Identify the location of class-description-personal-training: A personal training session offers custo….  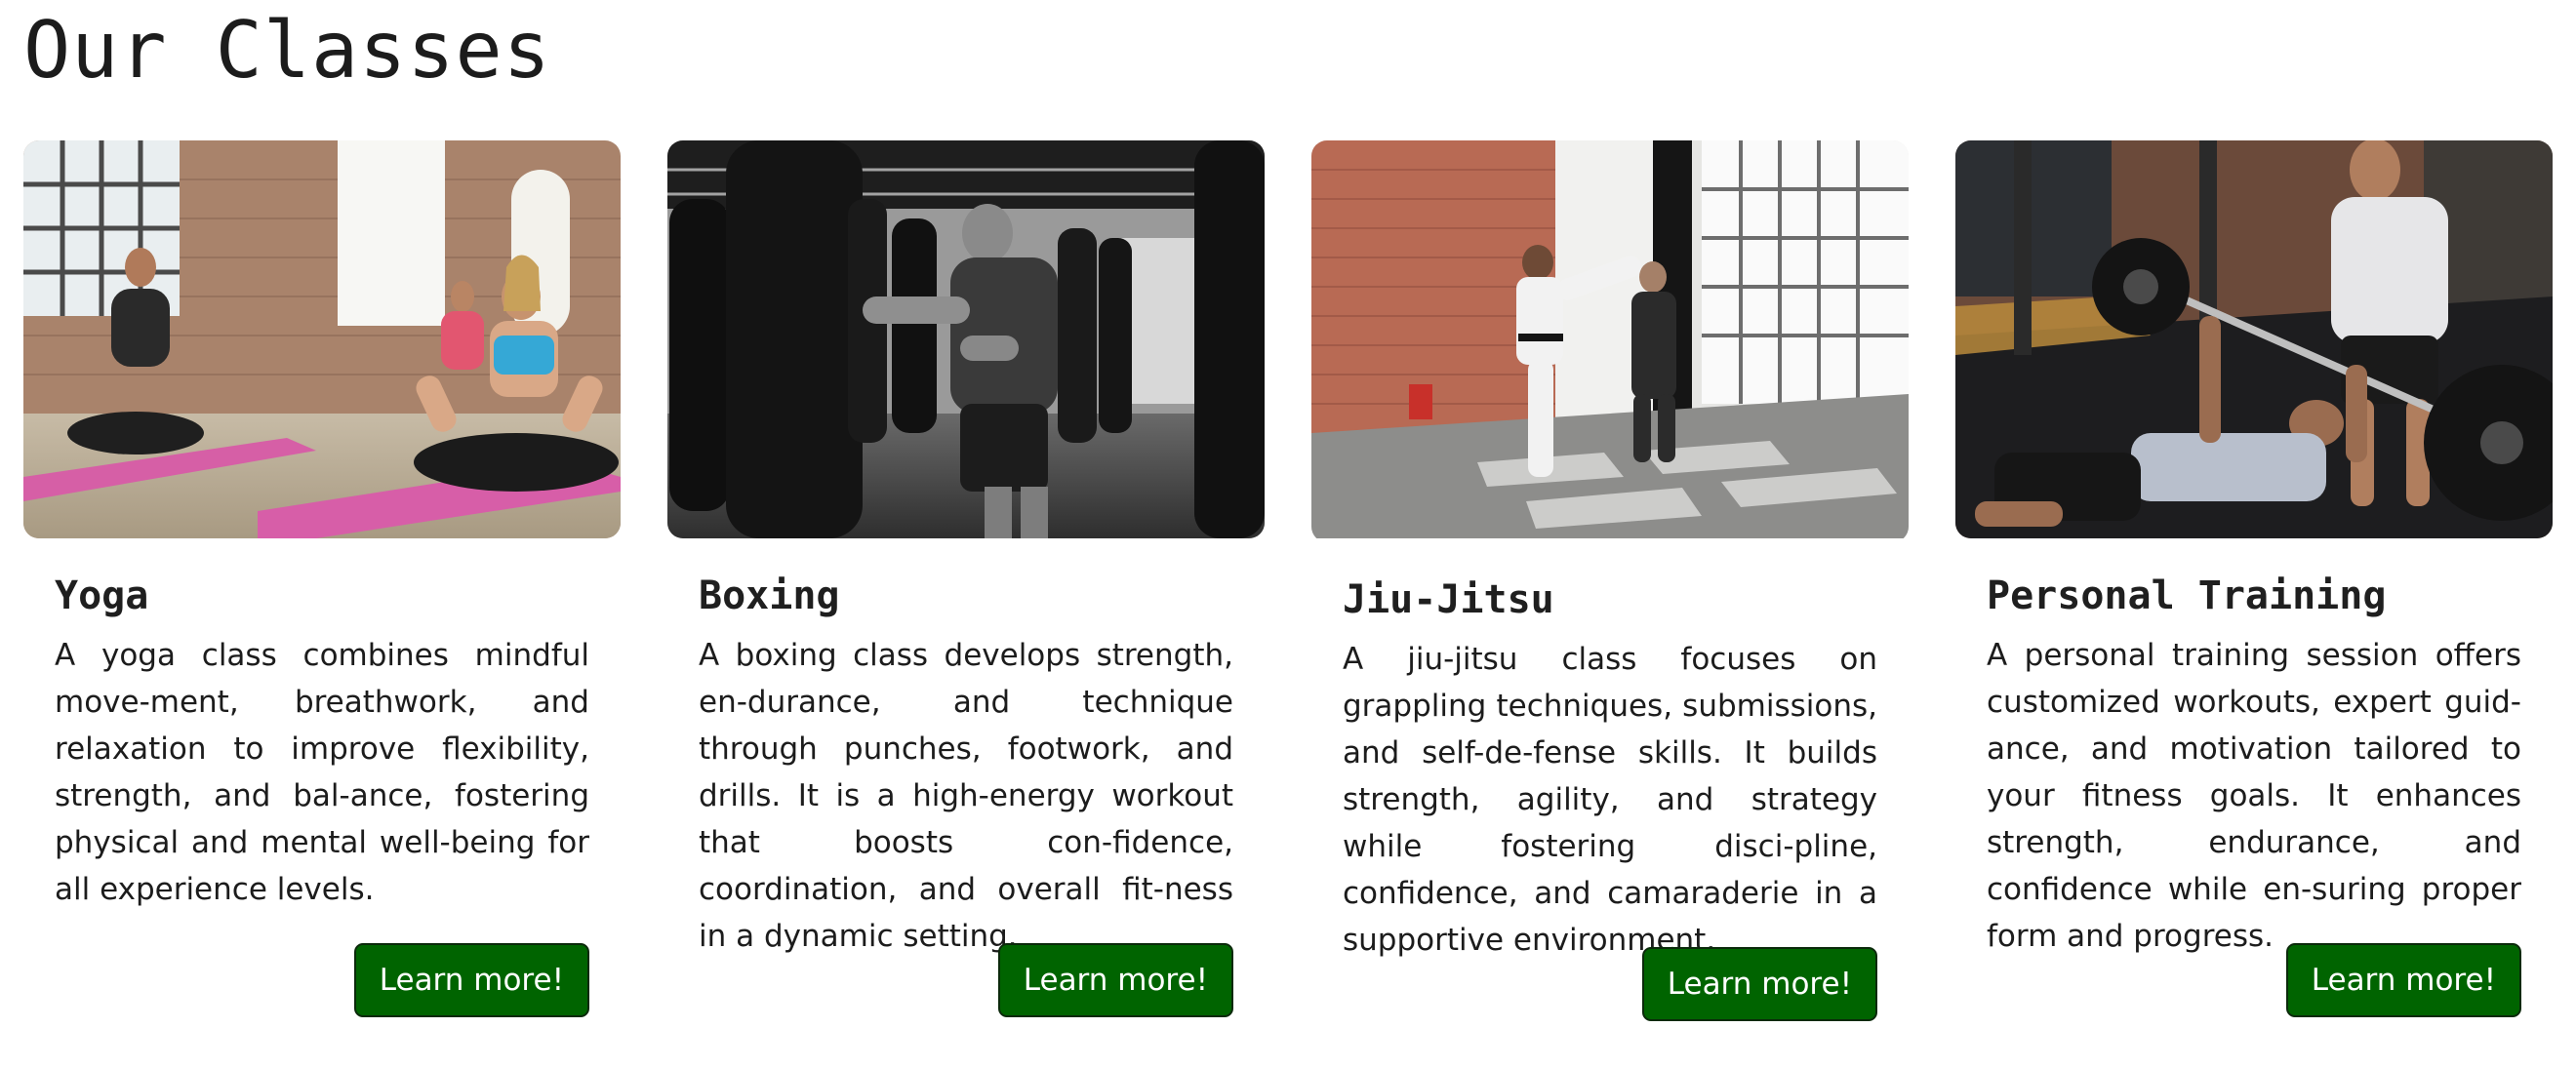
(2254, 796).